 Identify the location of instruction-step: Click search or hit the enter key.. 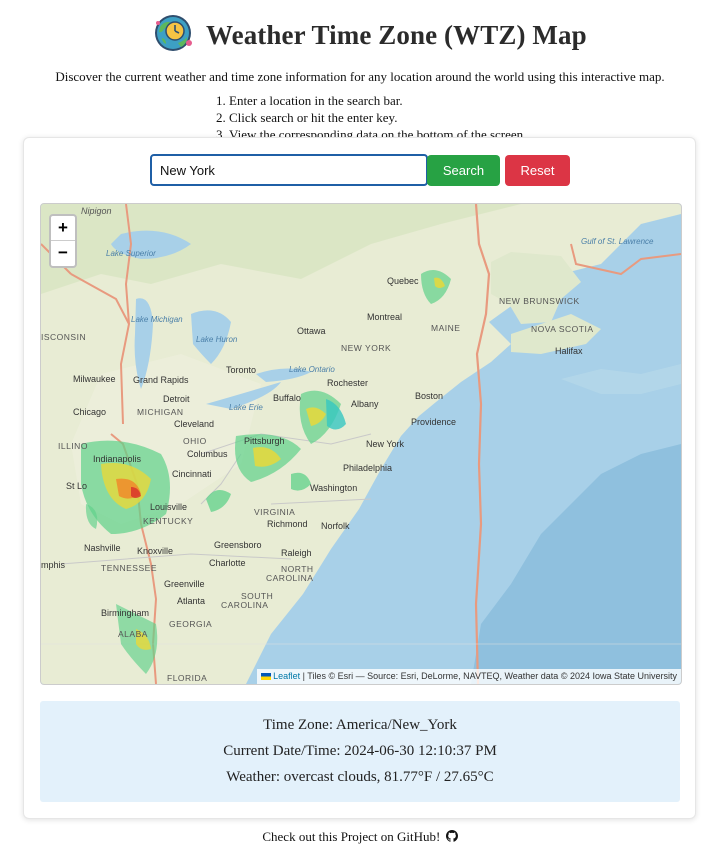
(377, 117).